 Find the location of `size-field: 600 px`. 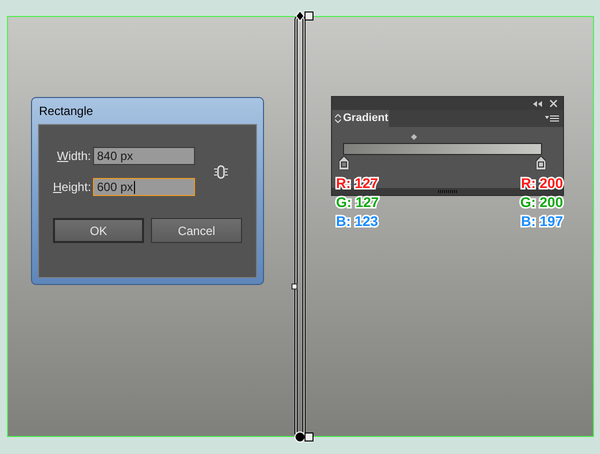

size-field: 600 px is located at coordinates (144, 187).